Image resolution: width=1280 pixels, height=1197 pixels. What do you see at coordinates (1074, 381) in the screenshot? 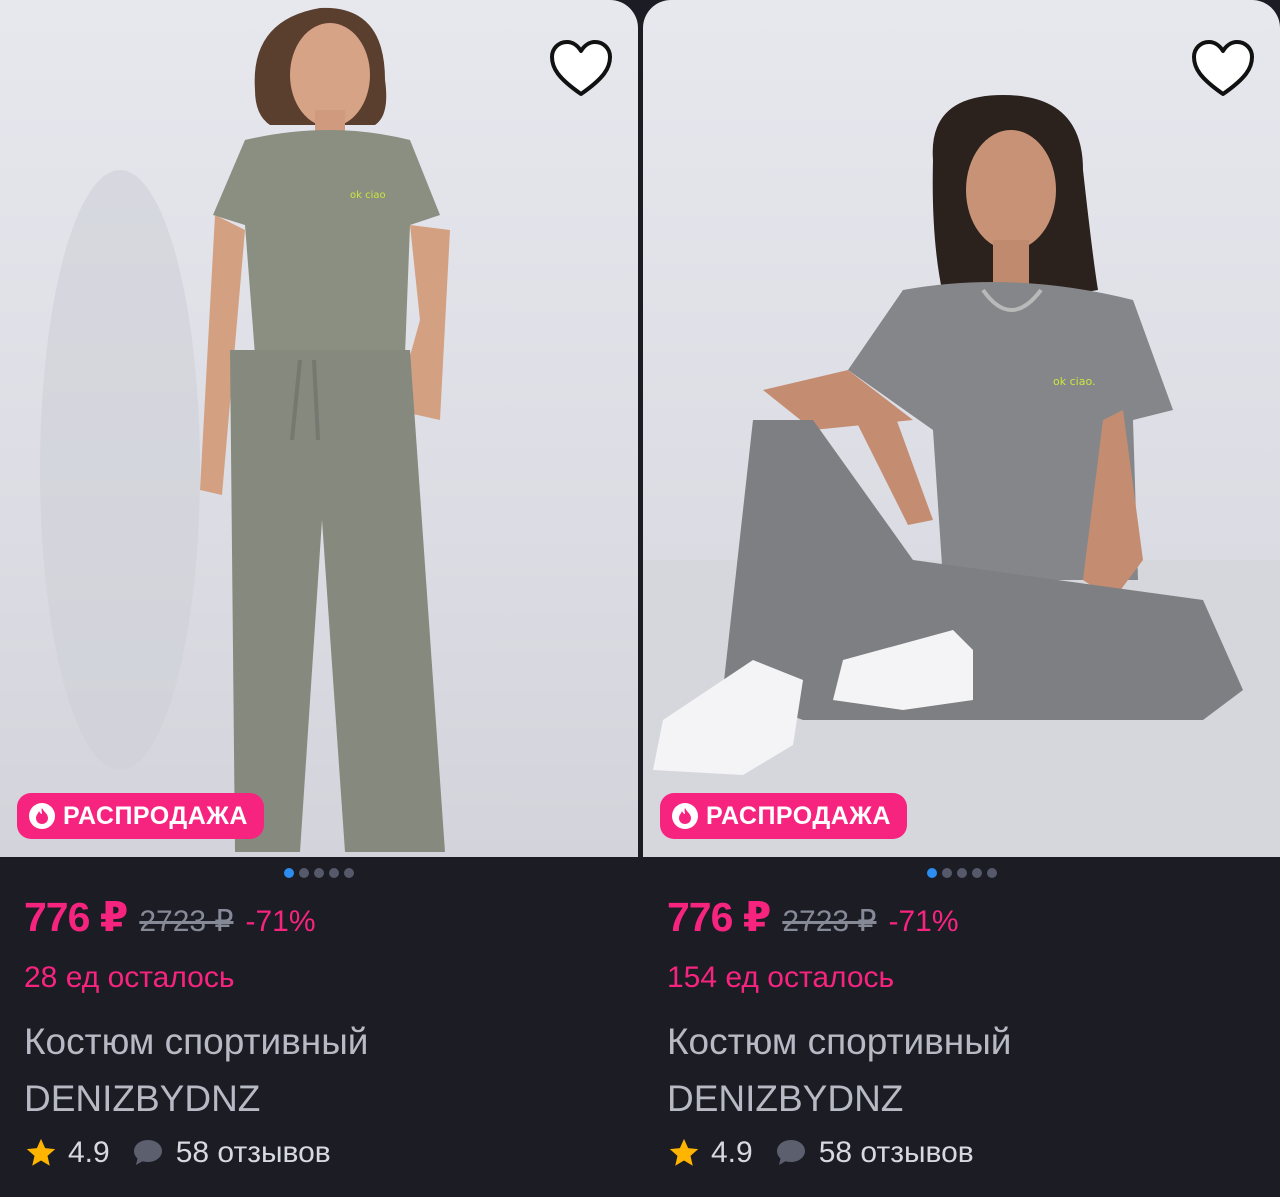
I see `shirt-print-text: ok ciao.` at bounding box center [1074, 381].